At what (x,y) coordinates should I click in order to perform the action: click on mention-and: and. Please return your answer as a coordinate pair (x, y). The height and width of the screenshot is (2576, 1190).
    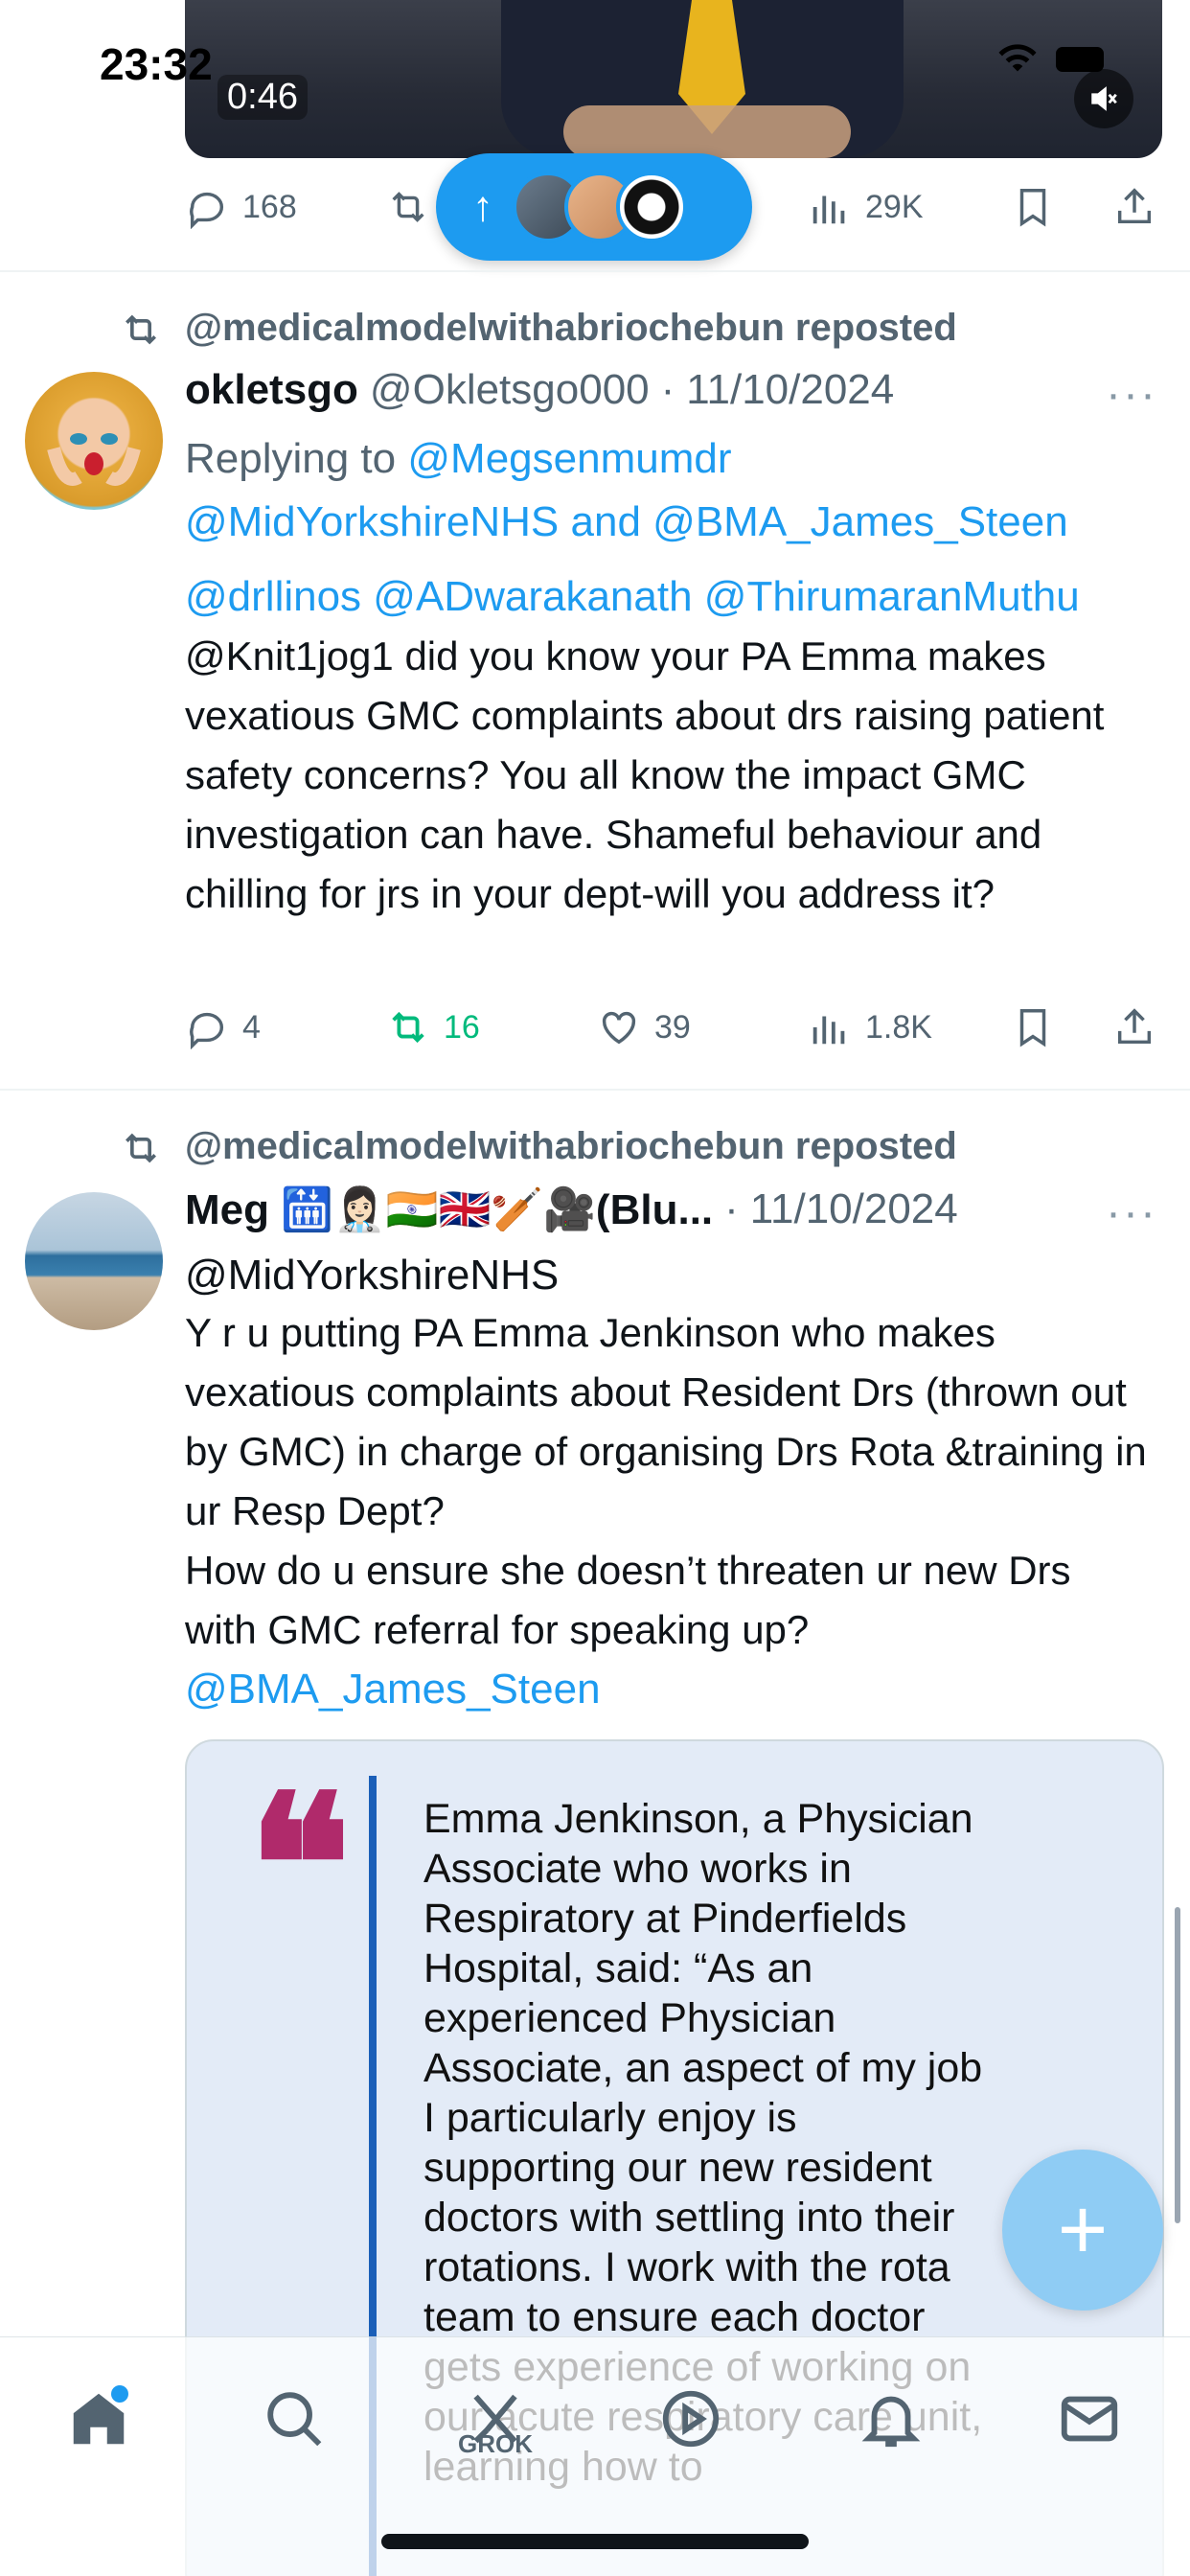
    Looking at the image, I should click on (606, 521).